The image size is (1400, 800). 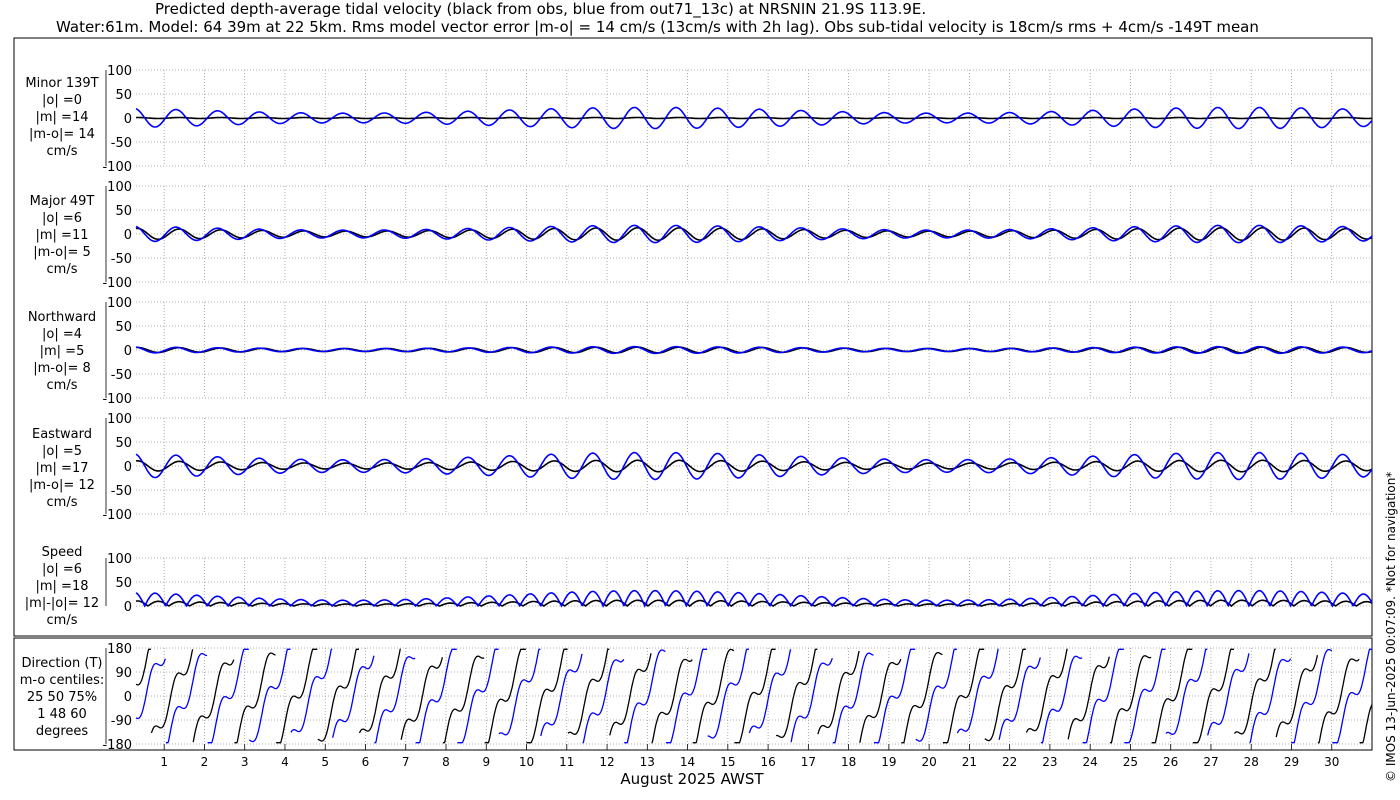 I want to click on northward-label-line: |o| =4, so click(x=62, y=334).